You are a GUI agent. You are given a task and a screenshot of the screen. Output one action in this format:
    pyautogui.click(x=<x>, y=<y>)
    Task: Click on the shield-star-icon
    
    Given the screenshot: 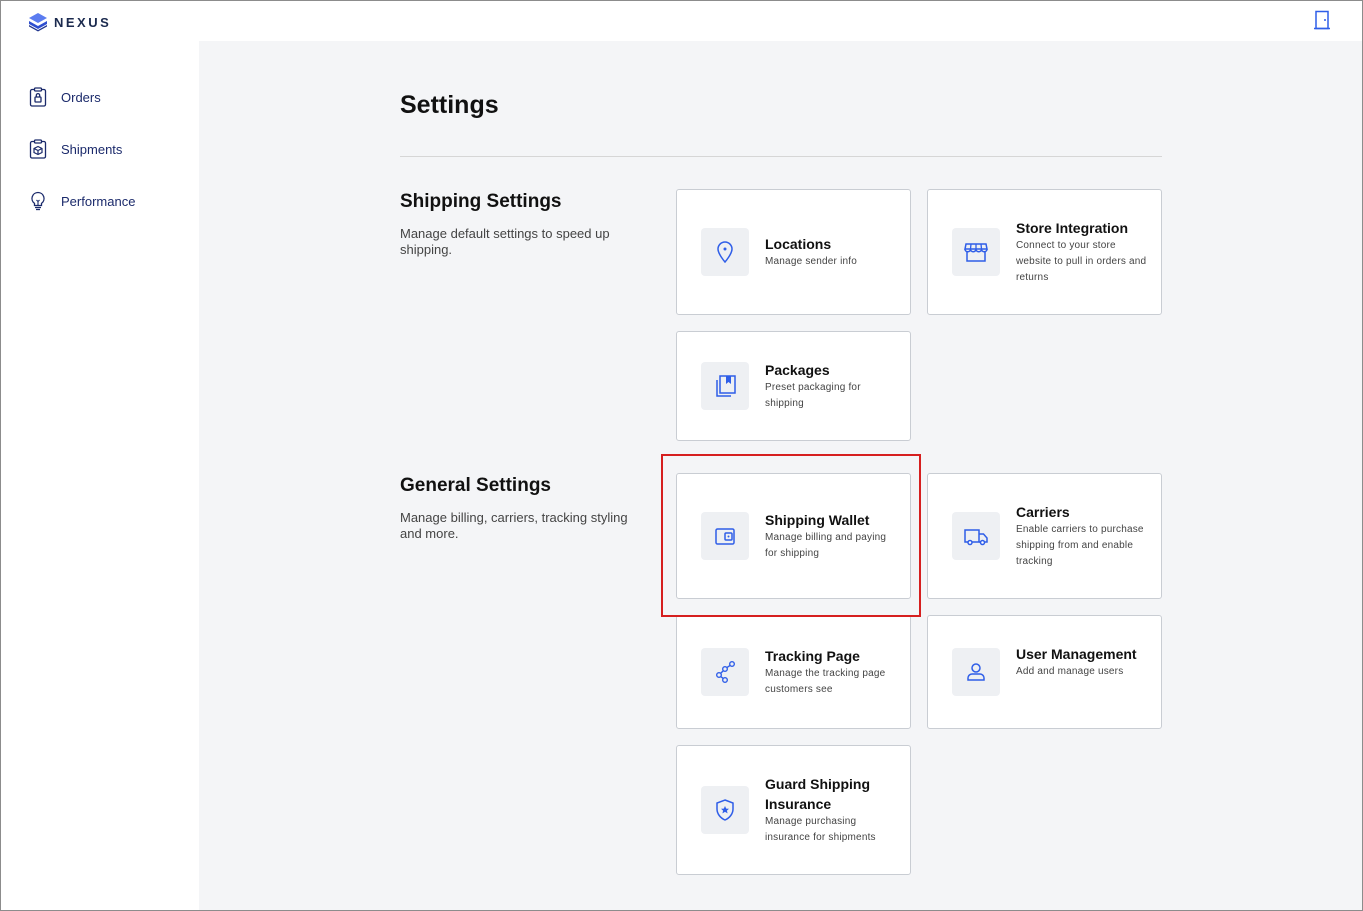 What is the action you would take?
    pyautogui.click(x=725, y=810)
    